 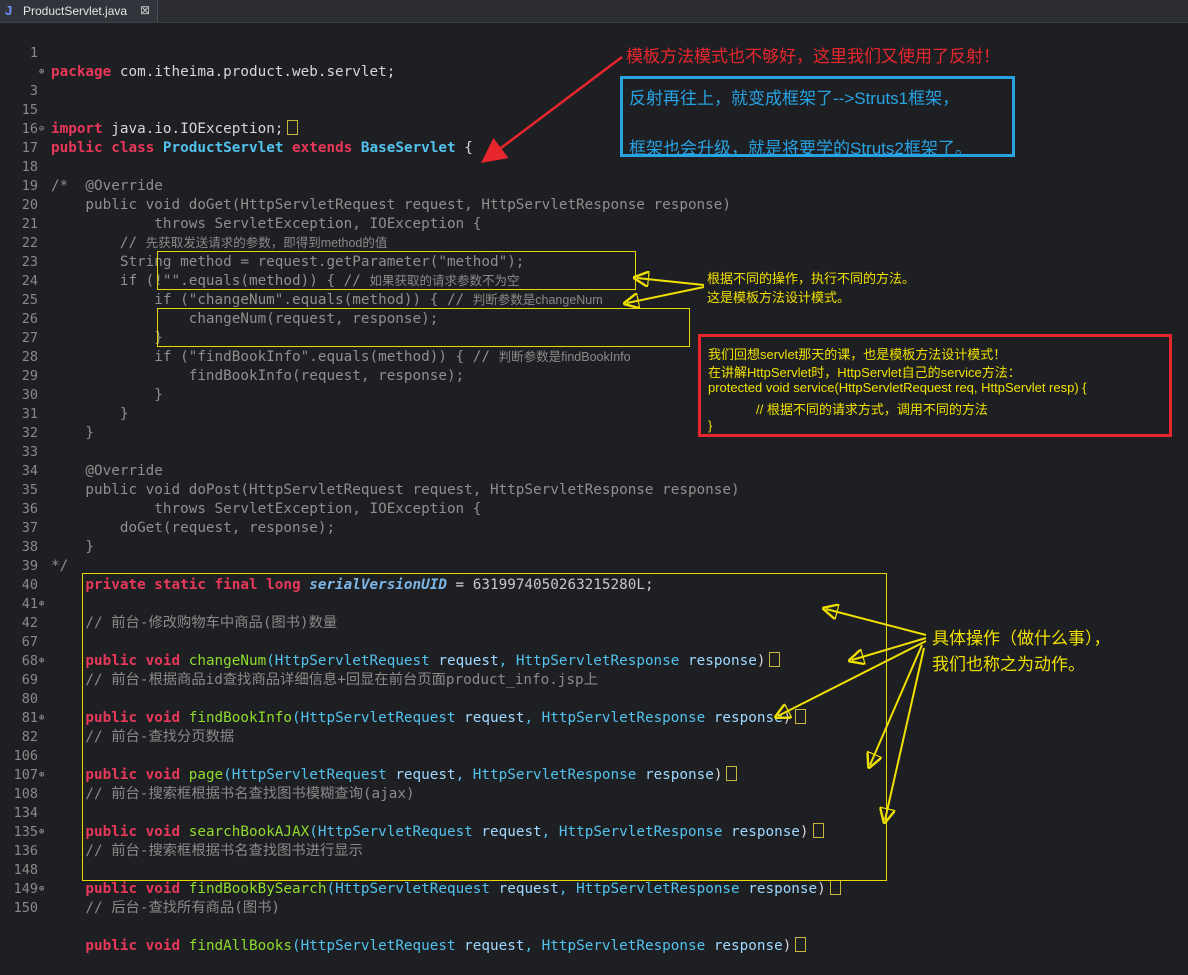 What do you see at coordinates (75, 11) in the screenshot?
I see `tab-label: ProductServlet.java` at bounding box center [75, 11].